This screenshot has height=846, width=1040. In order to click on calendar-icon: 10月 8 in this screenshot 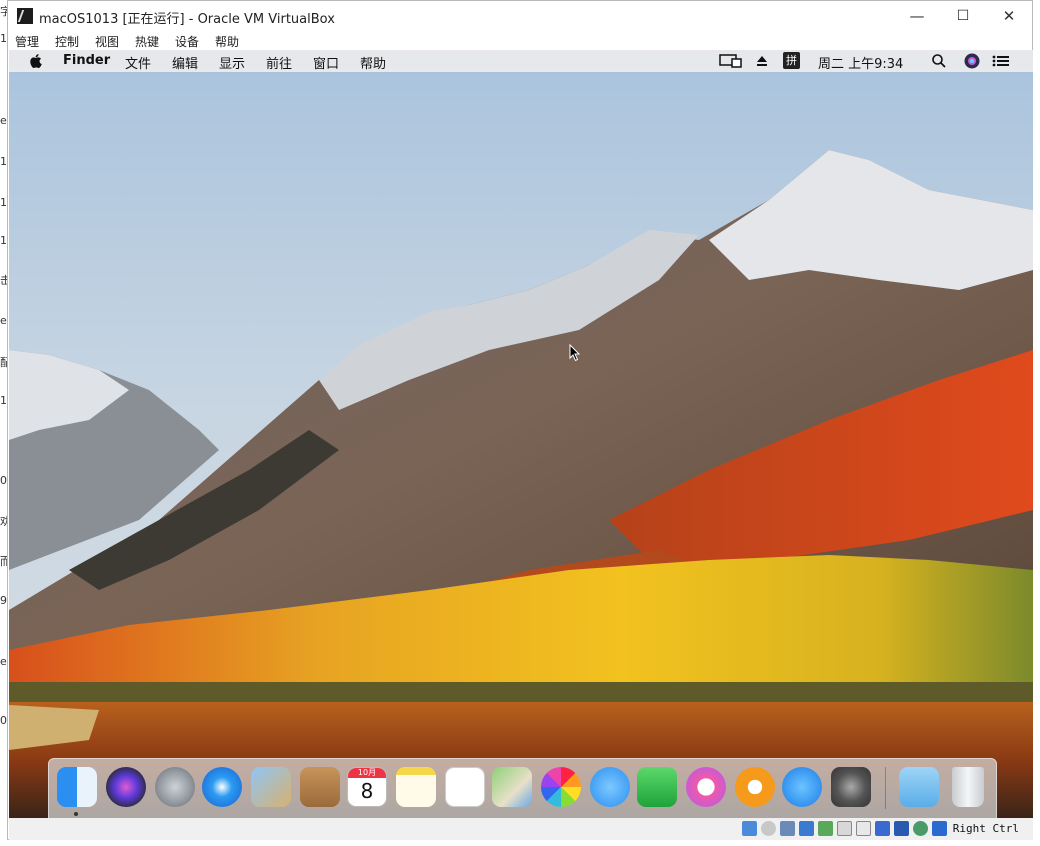, I will do `click(367, 787)`.